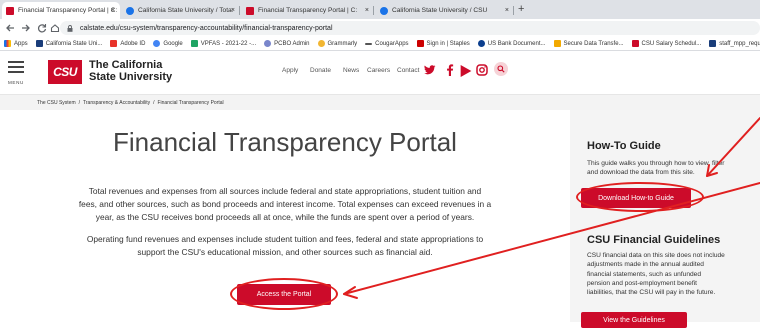  I want to click on grammarly-icon, so click(321, 43).